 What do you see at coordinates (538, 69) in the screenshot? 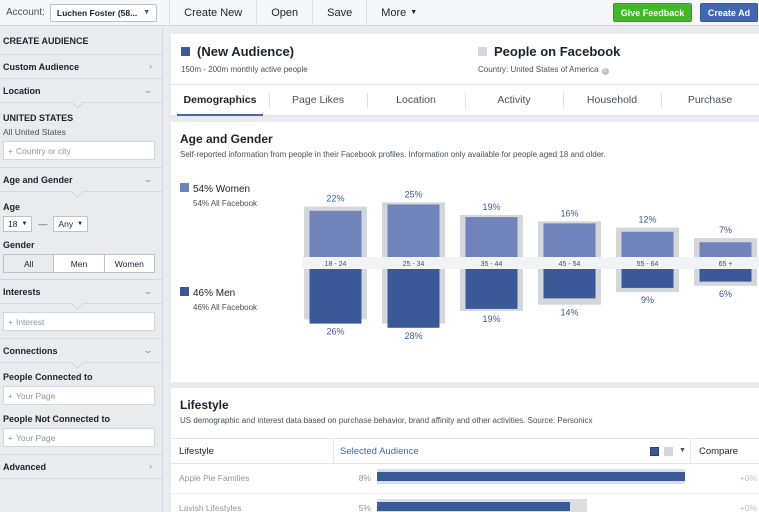
I see `compare-subtitle: Country: United States of America` at bounding box center [538, 69].